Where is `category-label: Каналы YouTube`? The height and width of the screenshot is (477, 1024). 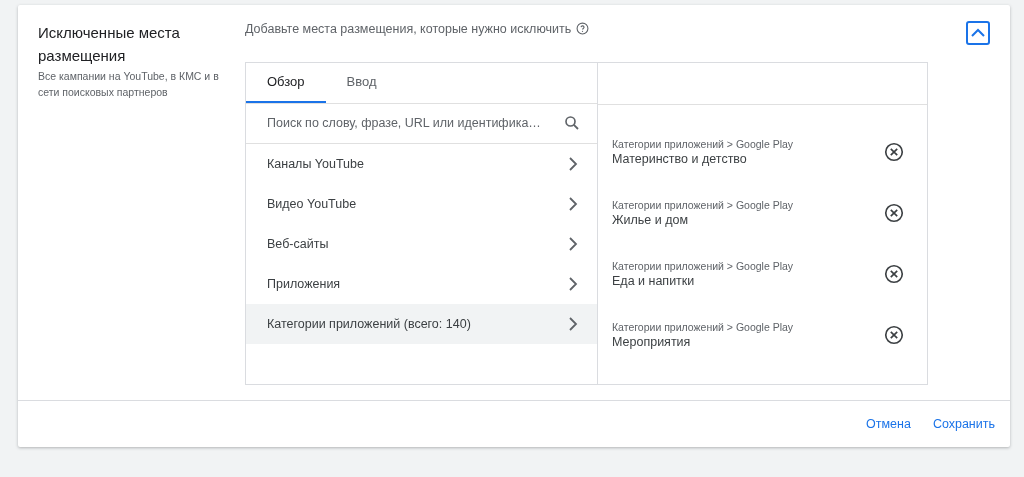 category-label: Каналы YouTube is located at coordinates (315, 163).